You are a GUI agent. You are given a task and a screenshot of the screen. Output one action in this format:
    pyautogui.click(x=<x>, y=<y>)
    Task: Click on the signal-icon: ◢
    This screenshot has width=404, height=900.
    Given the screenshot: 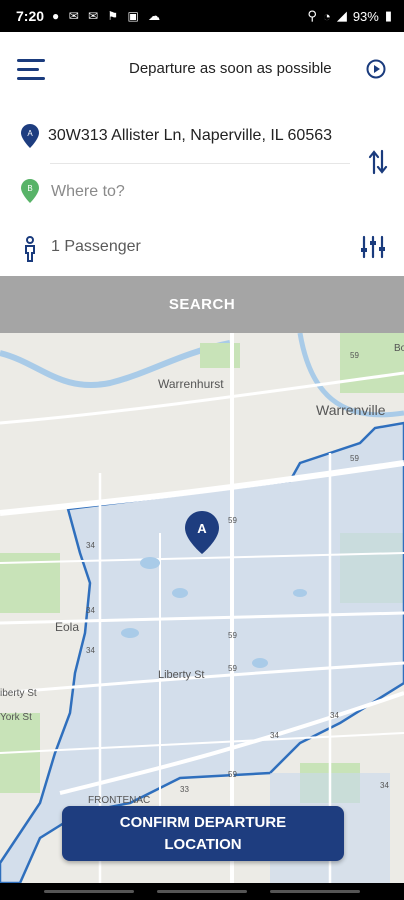 What is the action you would take?
    pyautogui.click(x=341, y=15)
    